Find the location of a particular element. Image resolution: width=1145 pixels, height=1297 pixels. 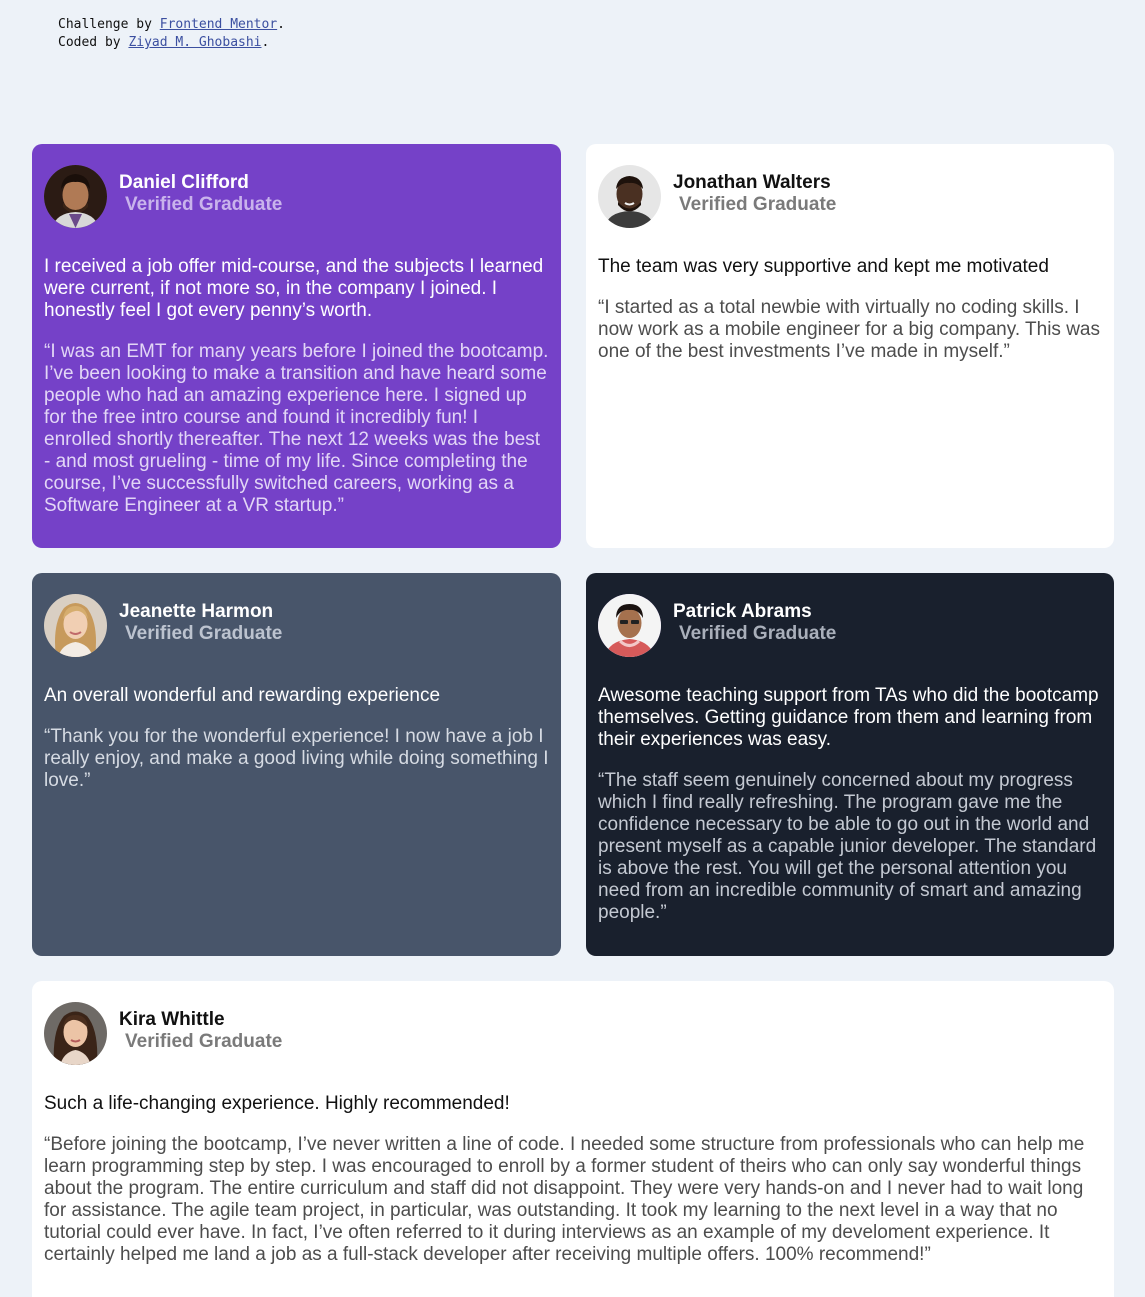

attribution-coder-period: . is located at coordinates (265, 42).